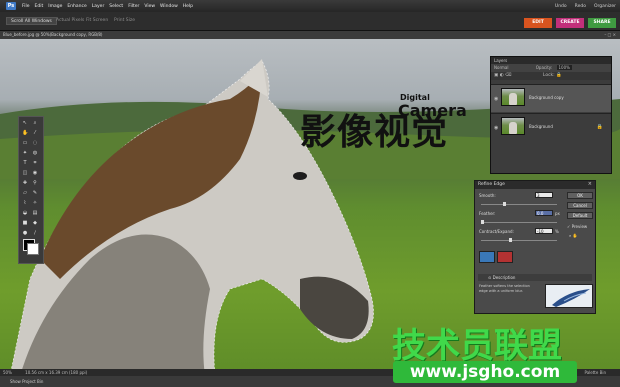 Image resolution: width=620 pixels, height=387 pixels. I want to click on hand-tool-icon: ✋, so click(25, 133).